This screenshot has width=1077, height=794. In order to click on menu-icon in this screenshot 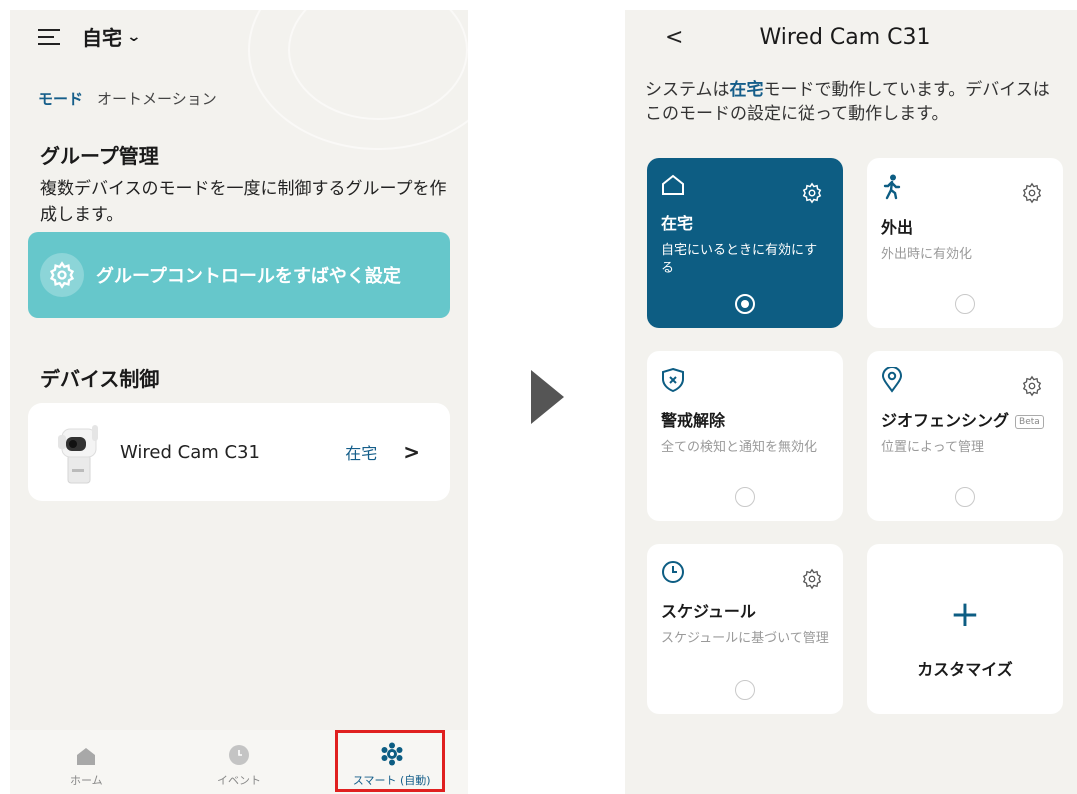, I will do `click(49, 36)`.